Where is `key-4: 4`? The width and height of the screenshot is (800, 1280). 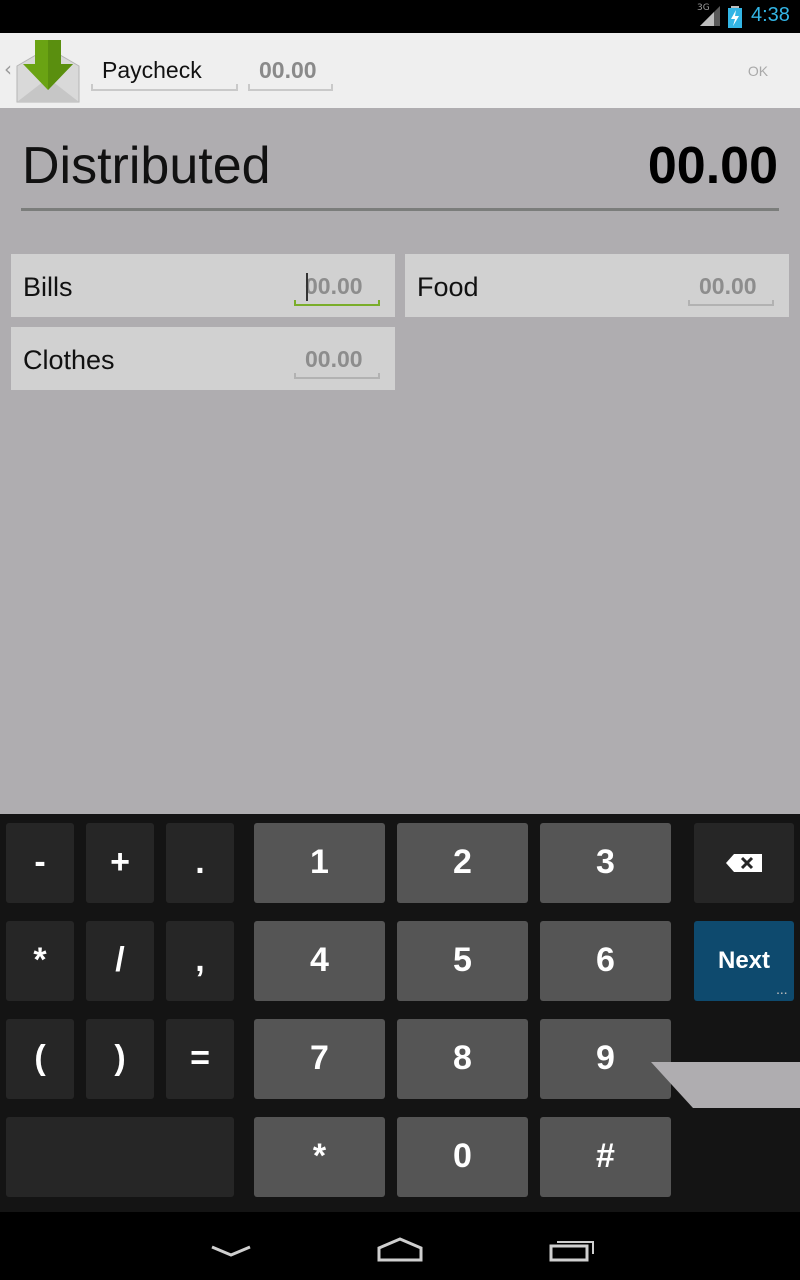 key-4: 4 is located at coordinates (319, 961).